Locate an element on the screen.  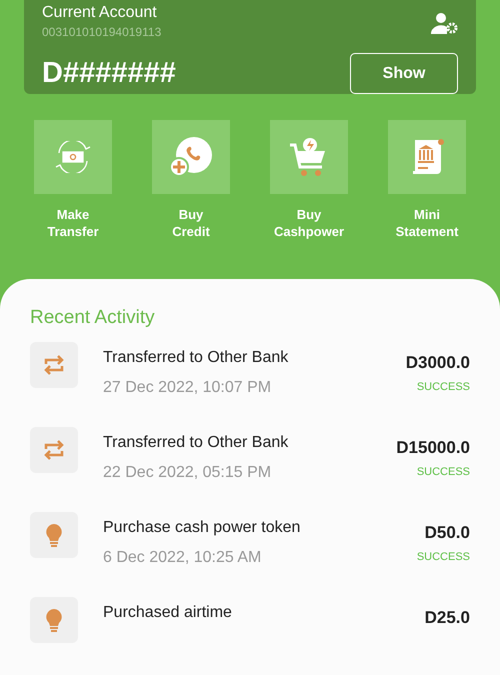
account-number: 003101010194019113 is located at coordinates (102, 32).